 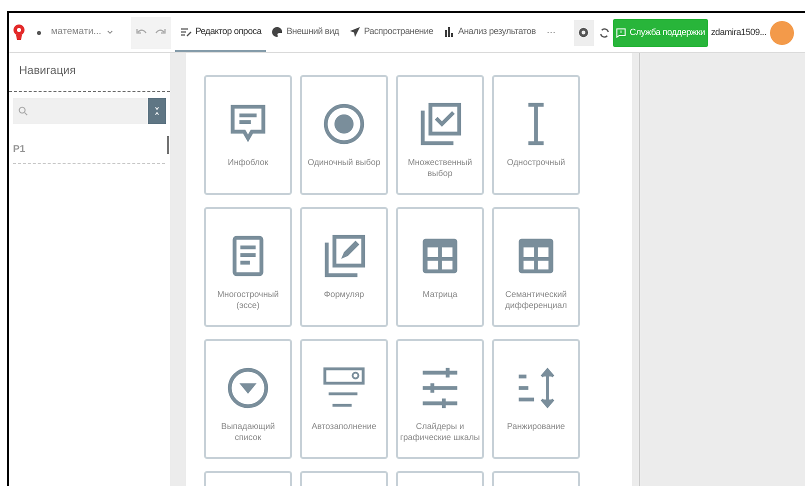 I want to click on chat-icon, so click(x=621, y=33).